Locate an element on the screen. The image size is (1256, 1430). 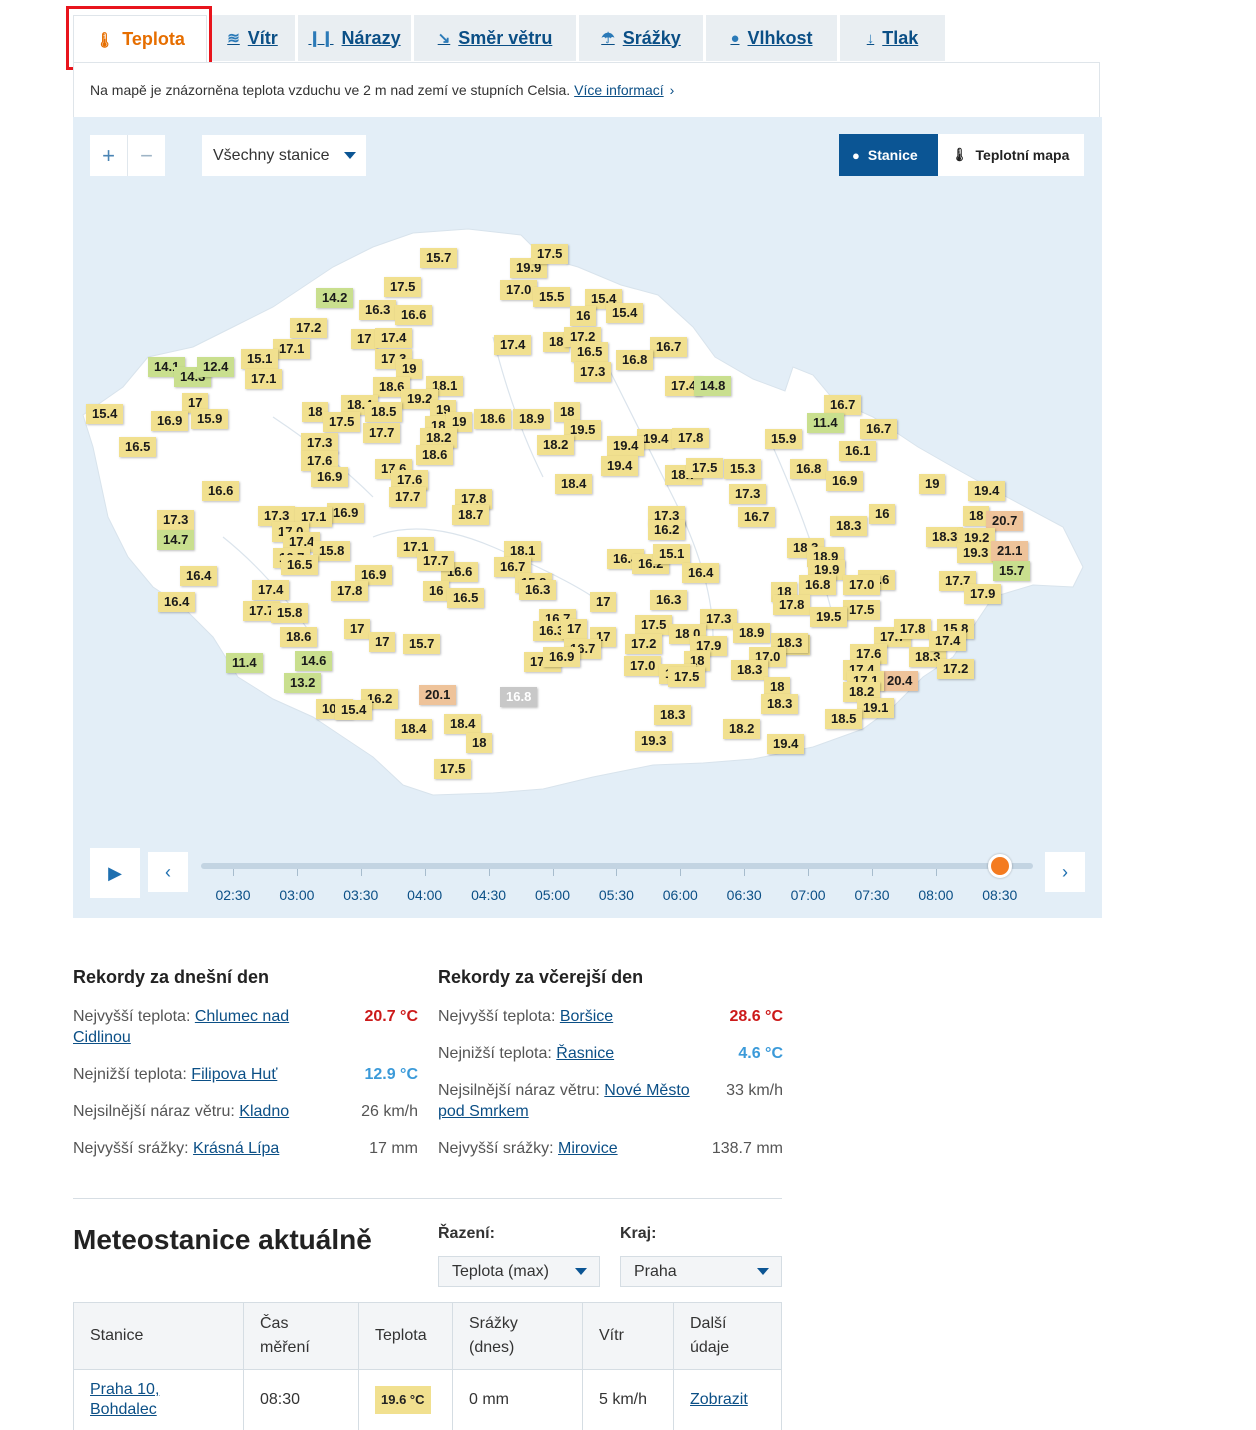
record-station-link: Řasnice is located at coordinates (585, 1053).